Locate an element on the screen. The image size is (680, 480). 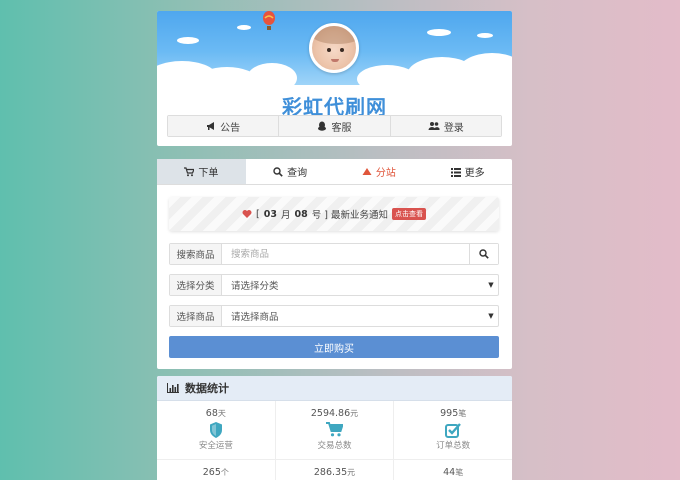
login-button: 登录 is located at coordinates (445, 126).